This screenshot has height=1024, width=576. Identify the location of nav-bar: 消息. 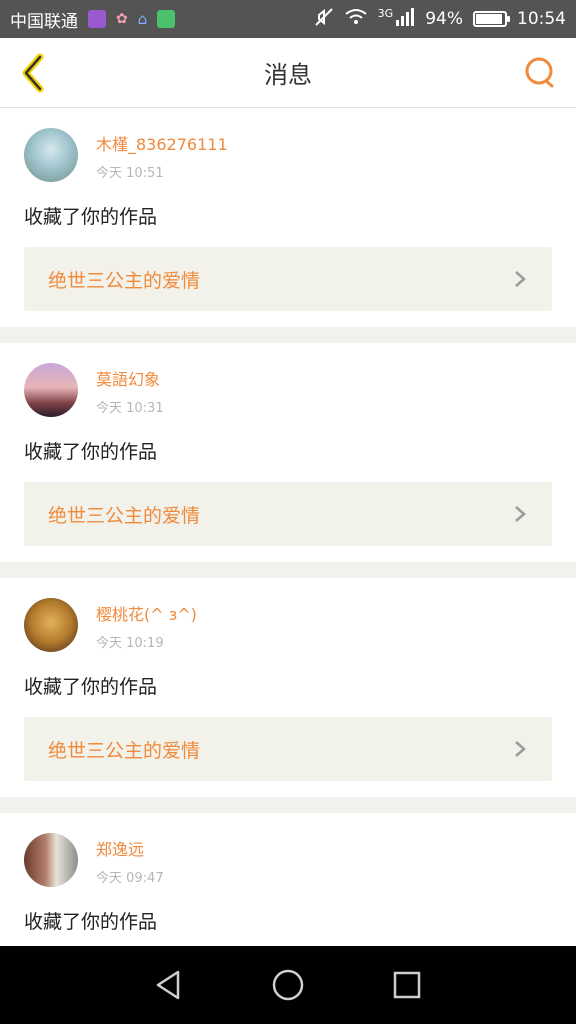
(288, 73).